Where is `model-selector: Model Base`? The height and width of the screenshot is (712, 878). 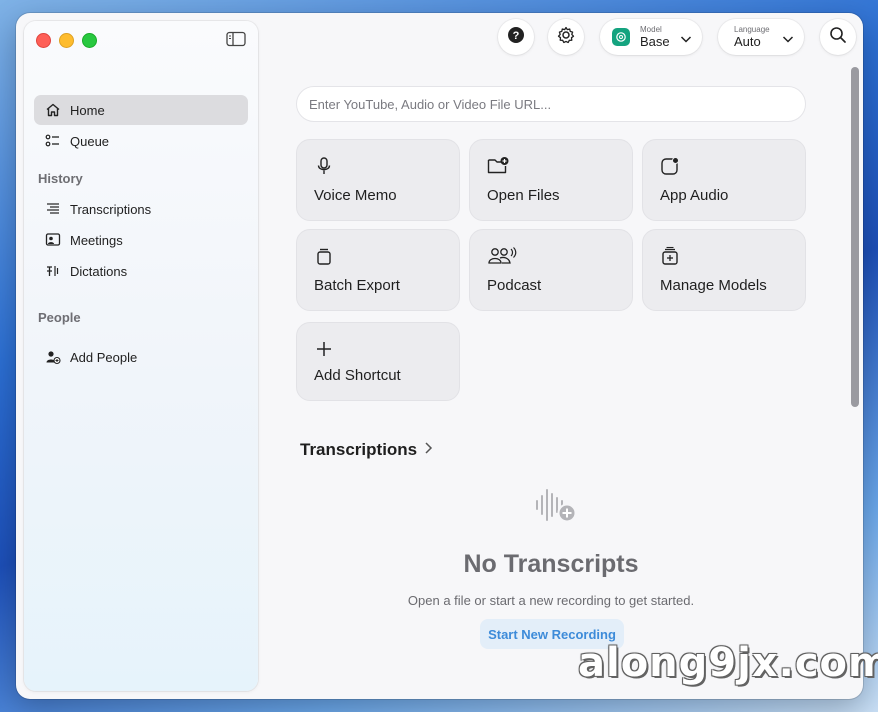 model-selector: Model Base is located at coordinates (651, 37).